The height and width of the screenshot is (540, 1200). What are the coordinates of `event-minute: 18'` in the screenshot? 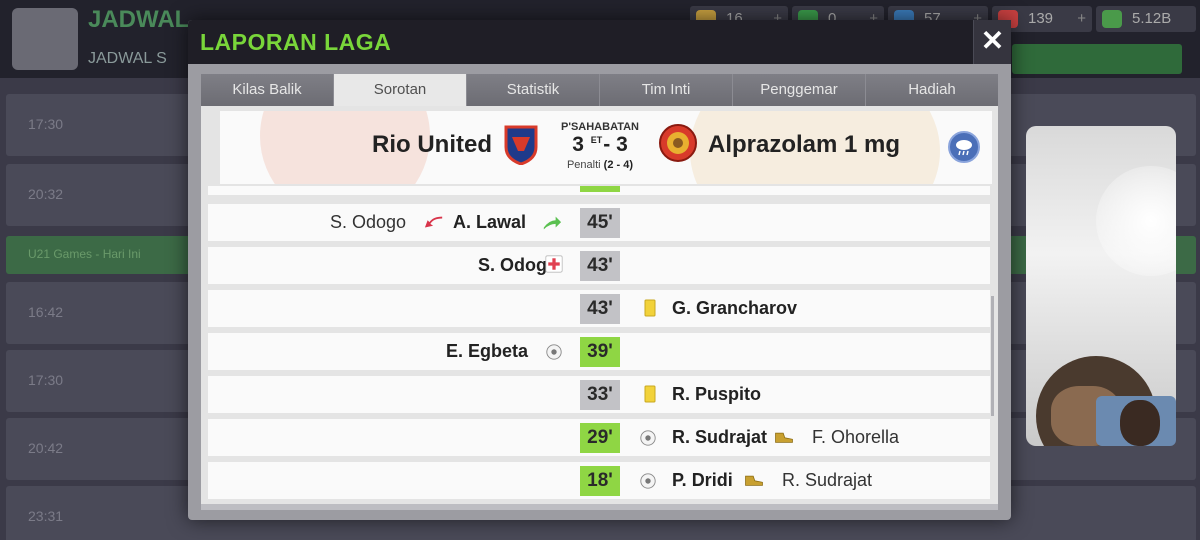 It's located at (600, 481).